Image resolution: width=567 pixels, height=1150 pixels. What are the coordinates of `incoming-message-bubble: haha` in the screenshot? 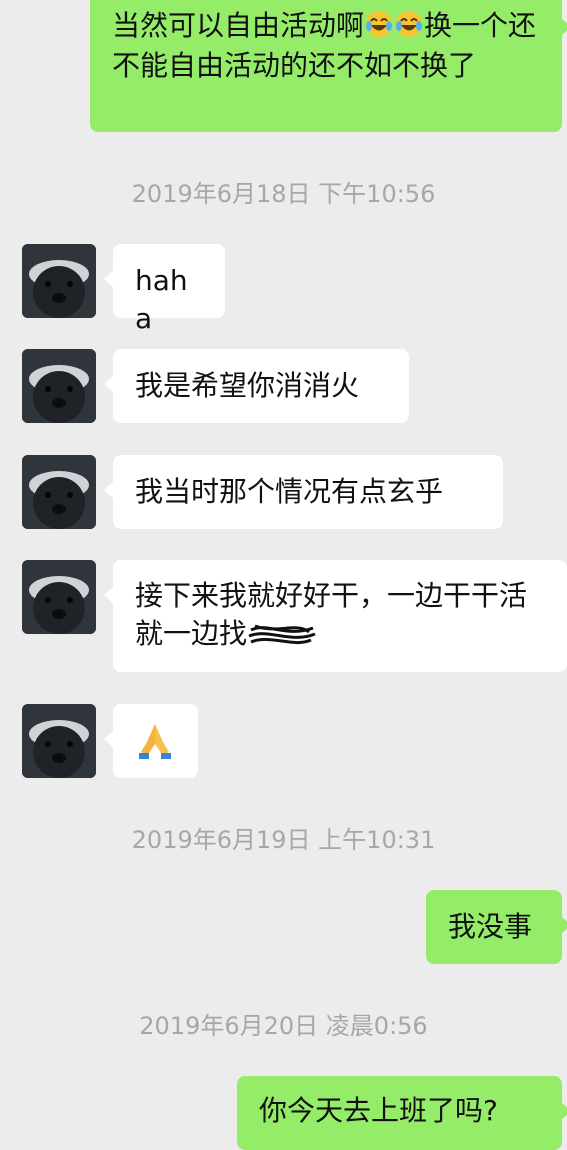 It's located at (164, 289).